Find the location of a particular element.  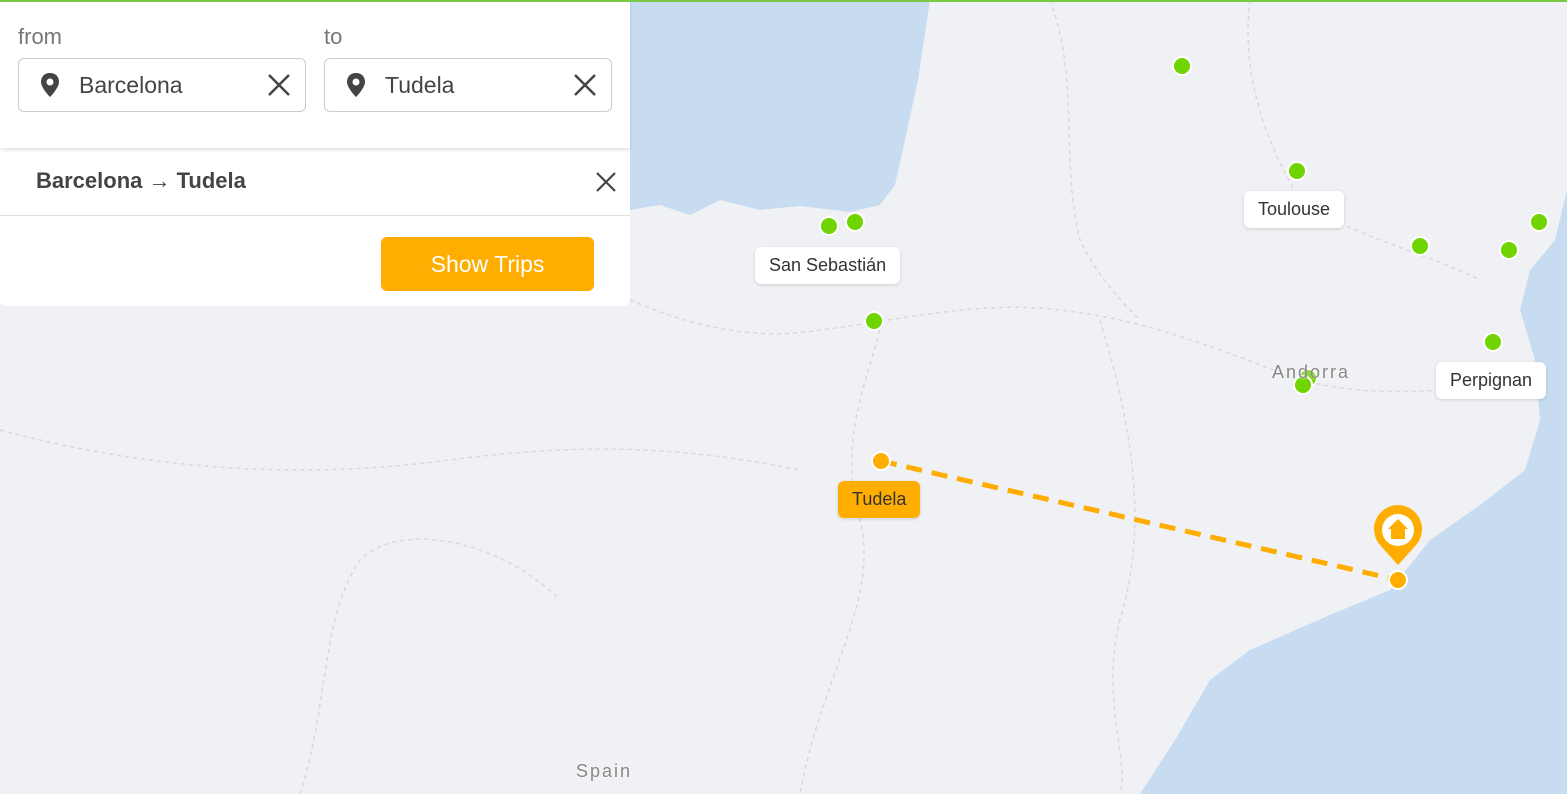

destination-marker is located at coordinates (881, 461).